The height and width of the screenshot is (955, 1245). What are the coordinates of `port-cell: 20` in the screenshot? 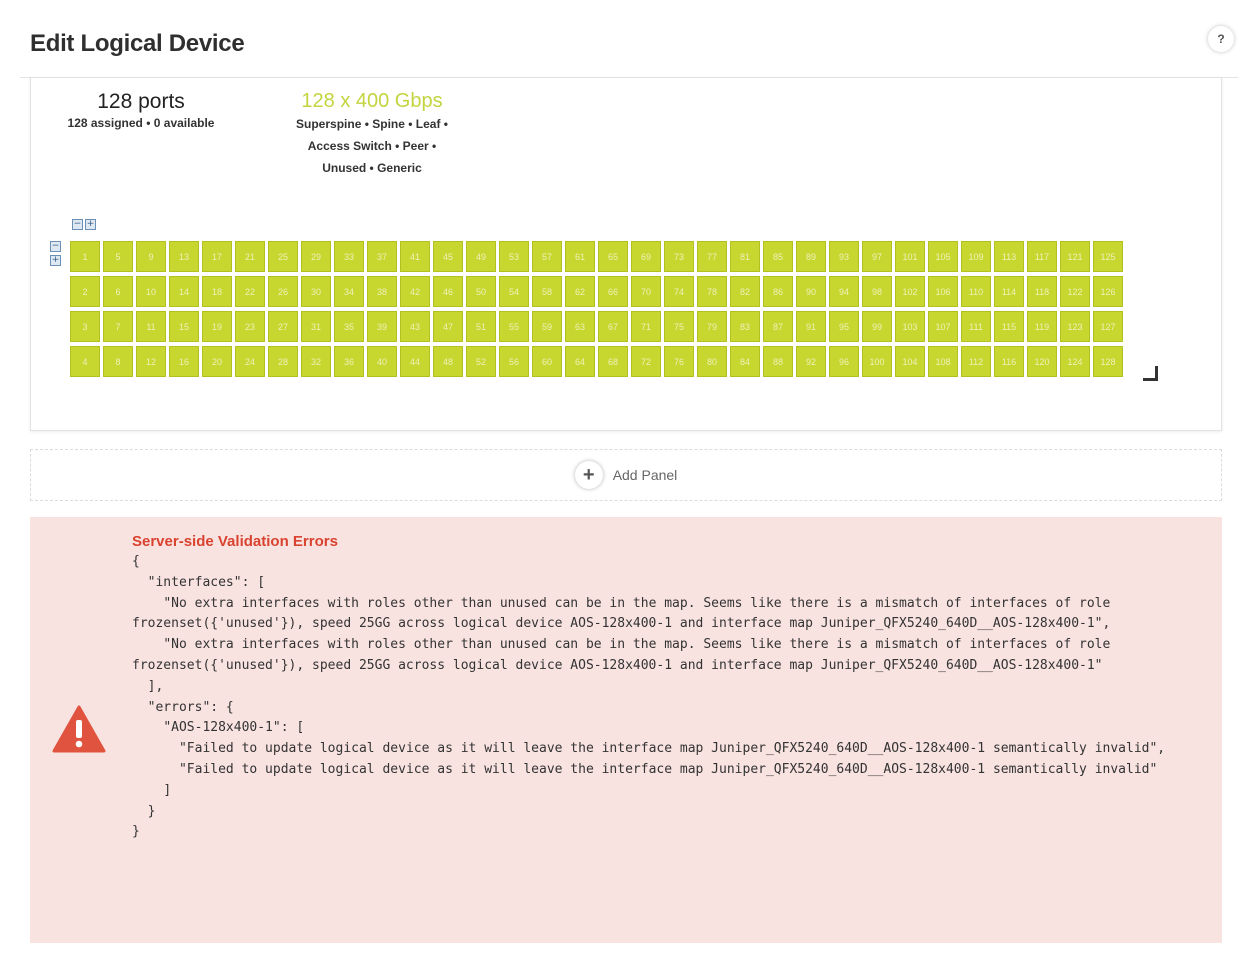 It's located at (217, 361).